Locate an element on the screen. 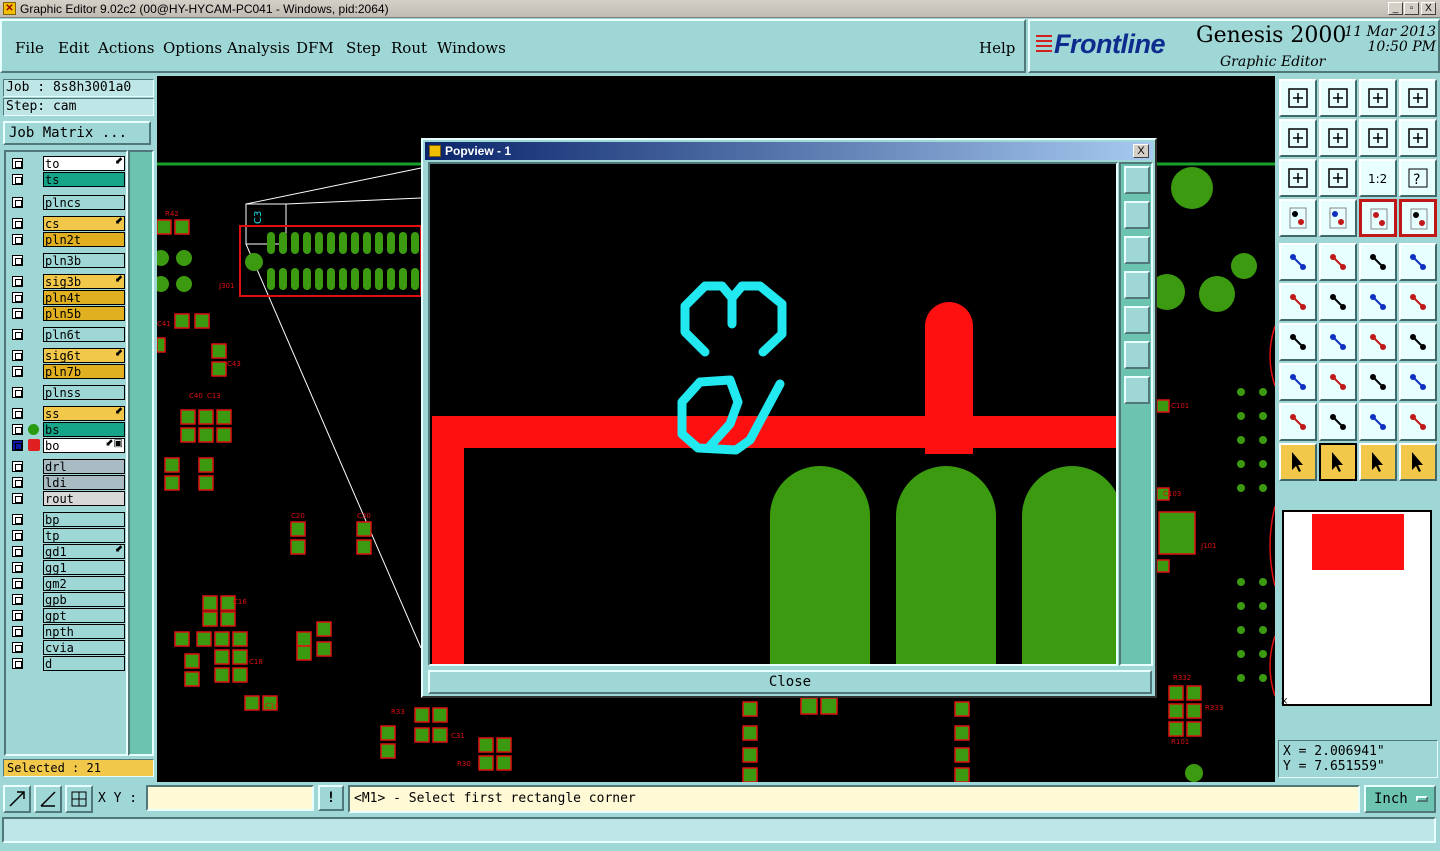 The height and width of the screenshot is (851, 1440). layer-name: cvia is located at coordinates (84, 647).